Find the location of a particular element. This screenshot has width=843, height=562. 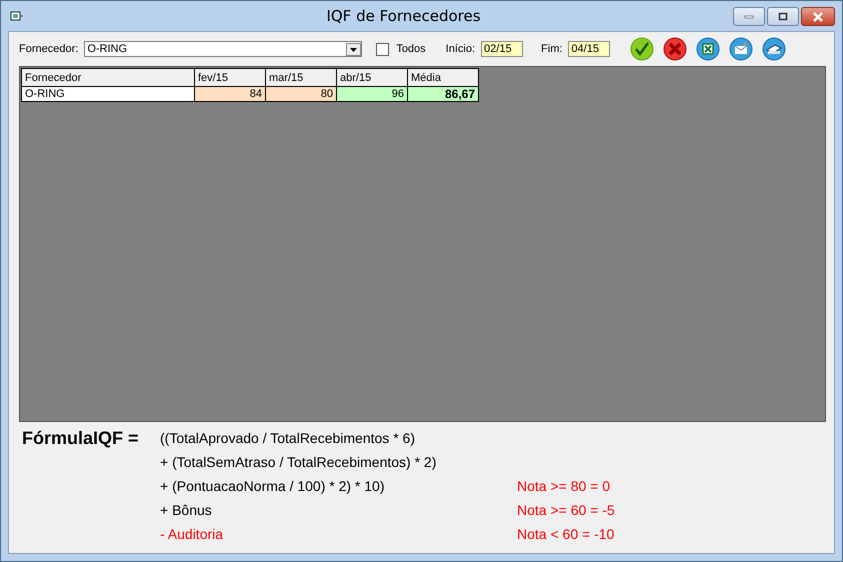

table-cell: 86,67 is located at coordinates (443, 94).